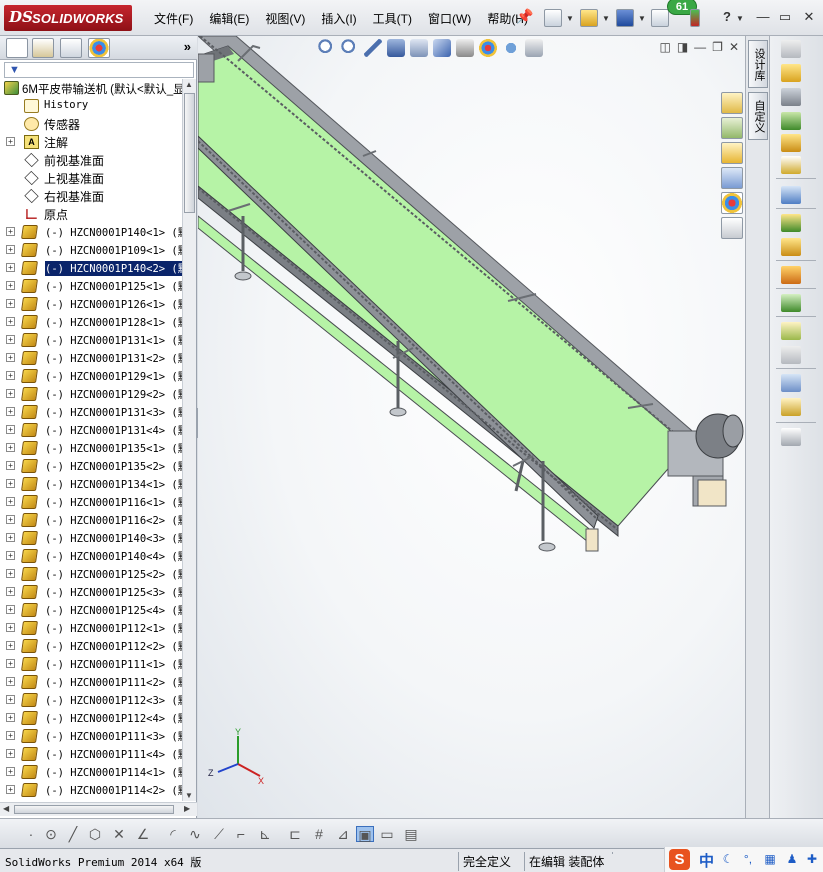  What do you see at coordinates (785, 17) in the screenshot?
I see `restore-icon: ▭` at bounding box center [785, 17].